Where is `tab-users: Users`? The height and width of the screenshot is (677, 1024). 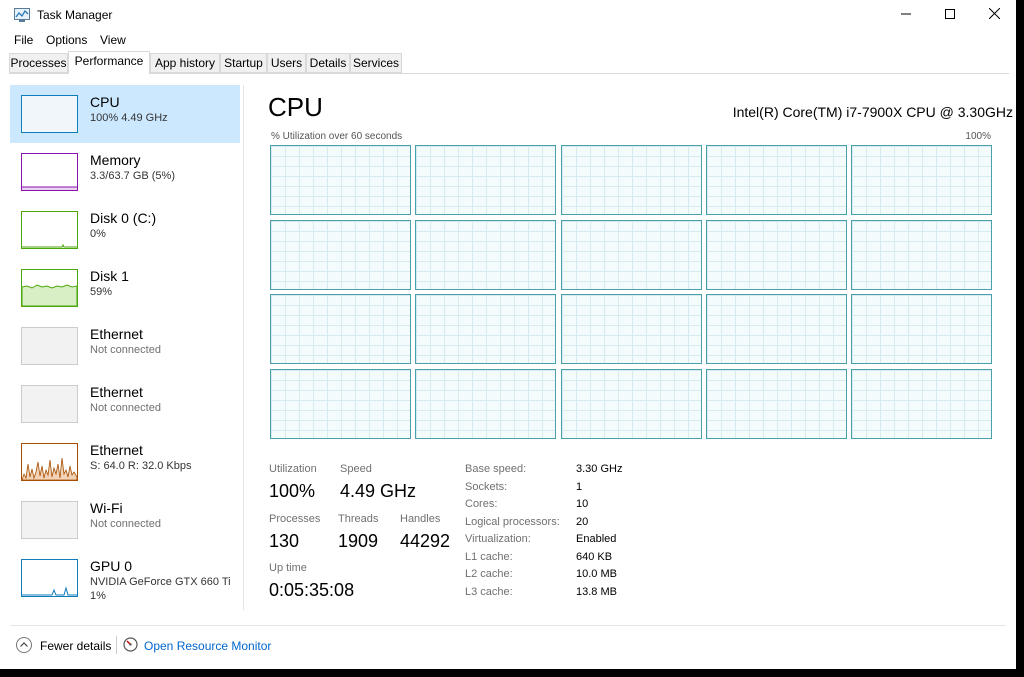
tab-users: Users is located at coordinates (286, 63).